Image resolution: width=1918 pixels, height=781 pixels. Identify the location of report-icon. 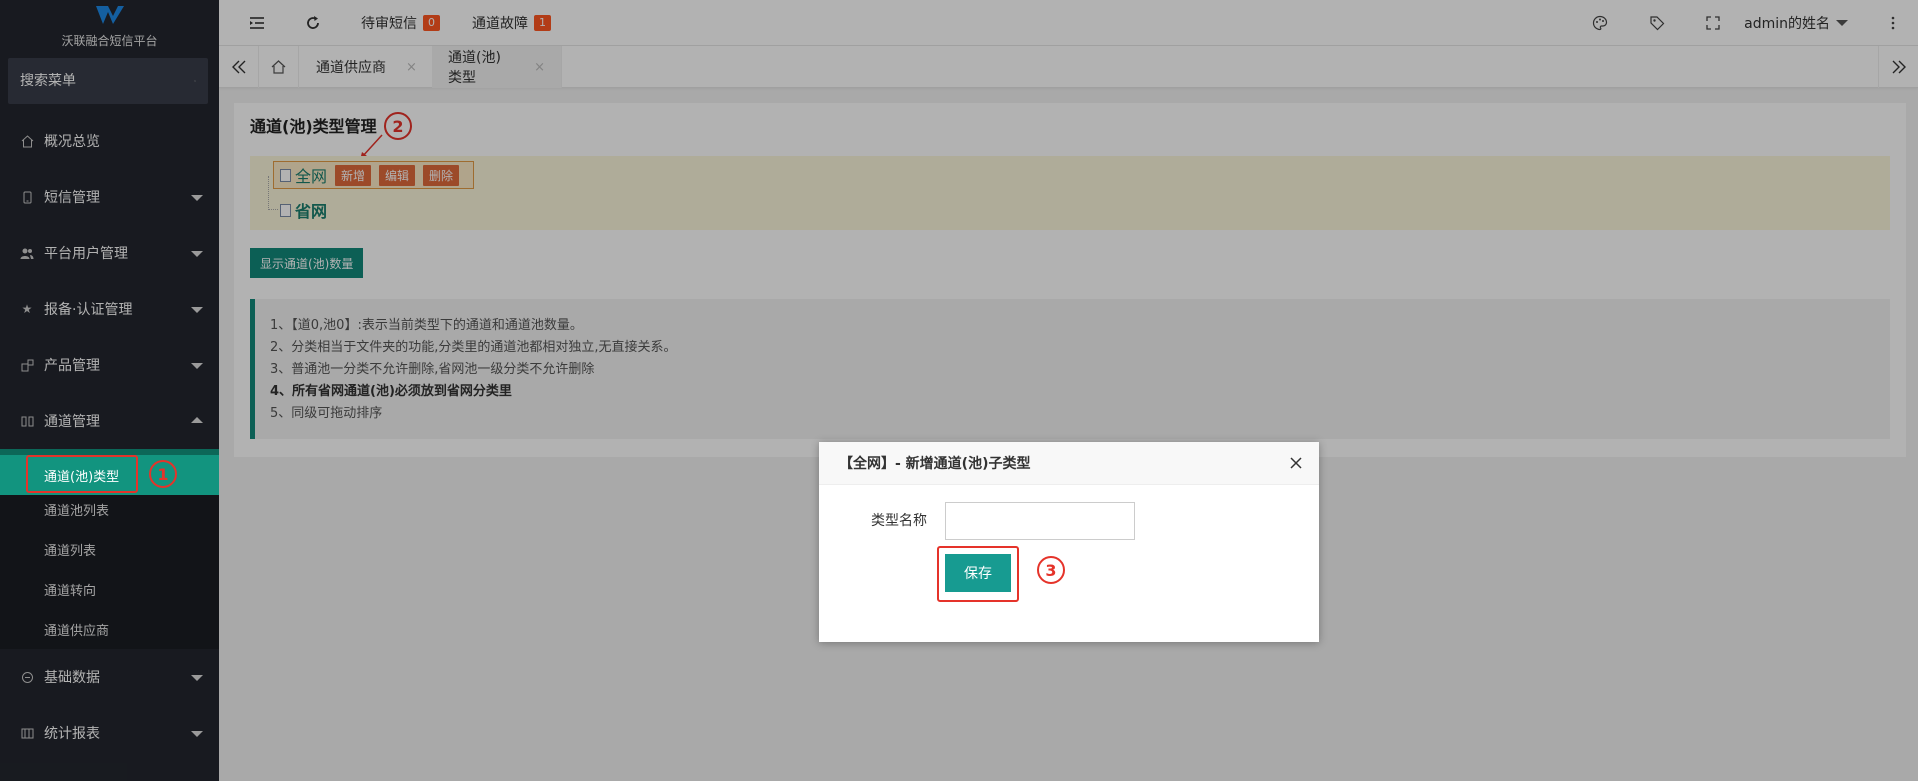
(27, 733).